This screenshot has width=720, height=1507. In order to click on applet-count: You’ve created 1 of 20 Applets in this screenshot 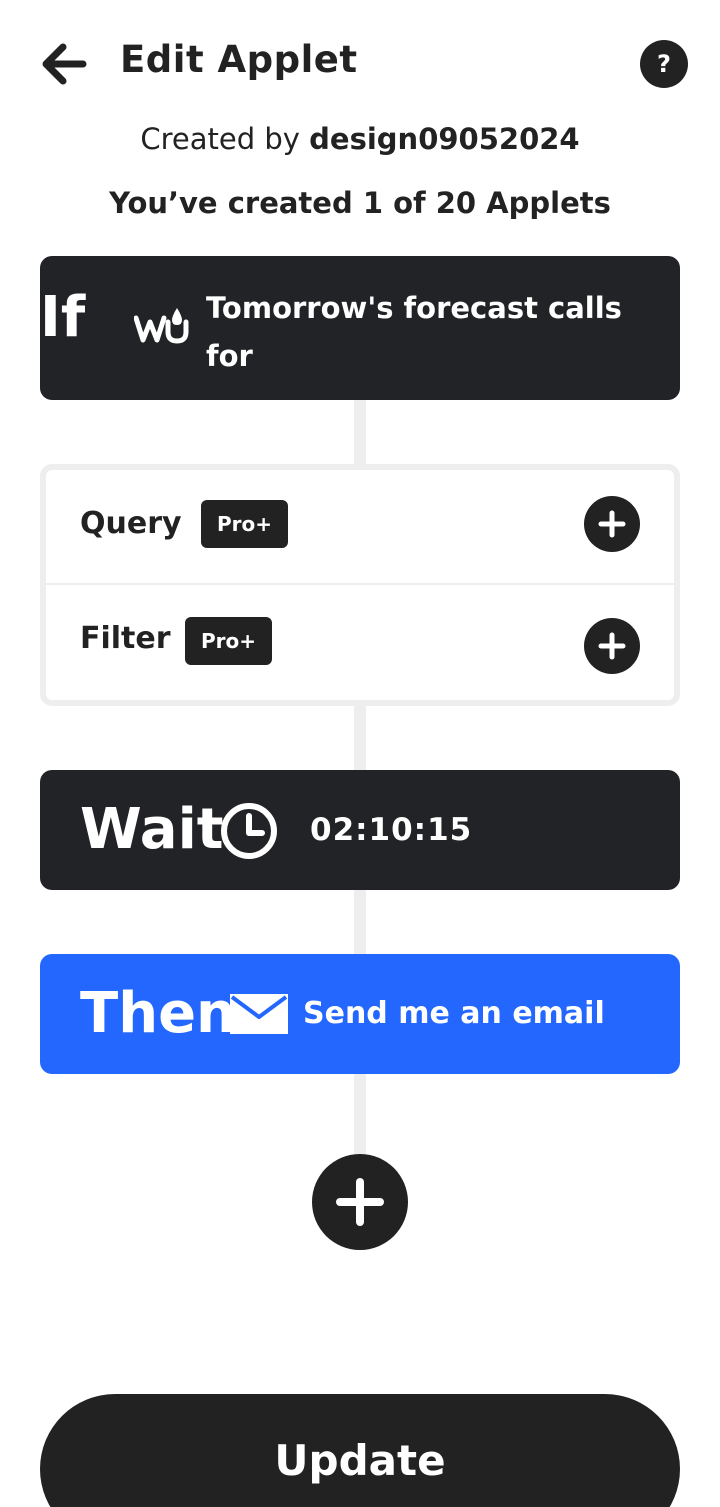, I will do `click(360, 203)`.